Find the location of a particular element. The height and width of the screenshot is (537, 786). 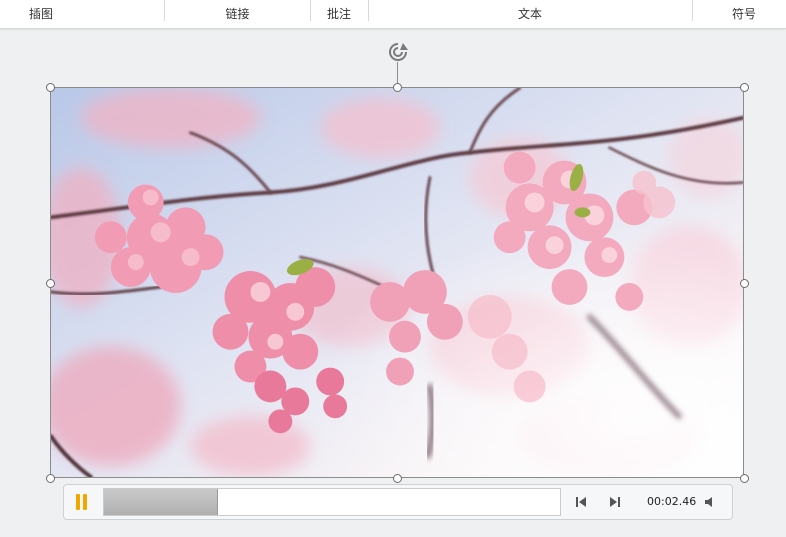

resize-handle-top-right is located at coordinates (744, 87).